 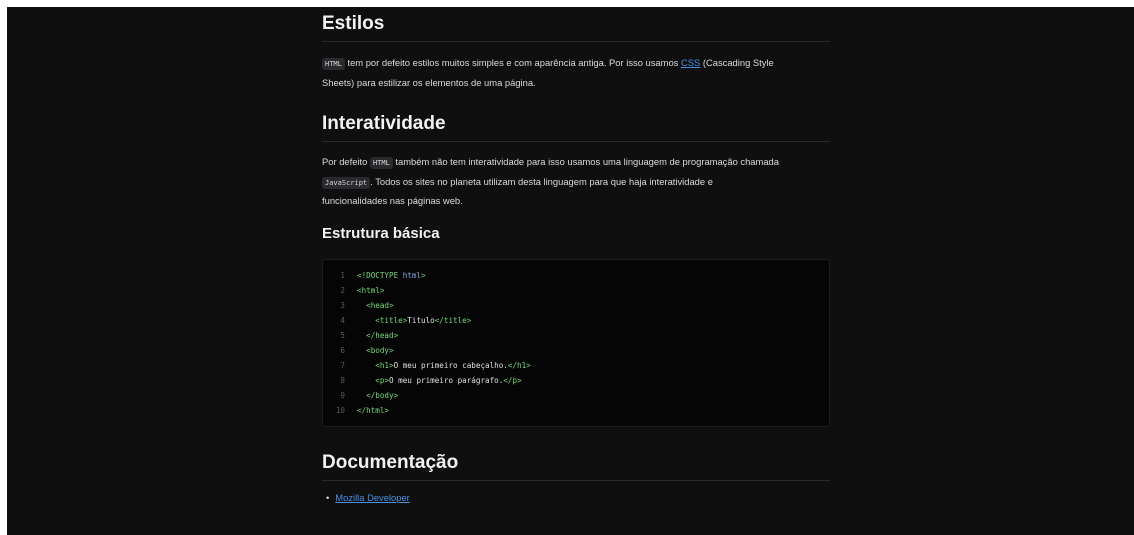 I want to click on line-number: 3, so click(x=342, y=305).